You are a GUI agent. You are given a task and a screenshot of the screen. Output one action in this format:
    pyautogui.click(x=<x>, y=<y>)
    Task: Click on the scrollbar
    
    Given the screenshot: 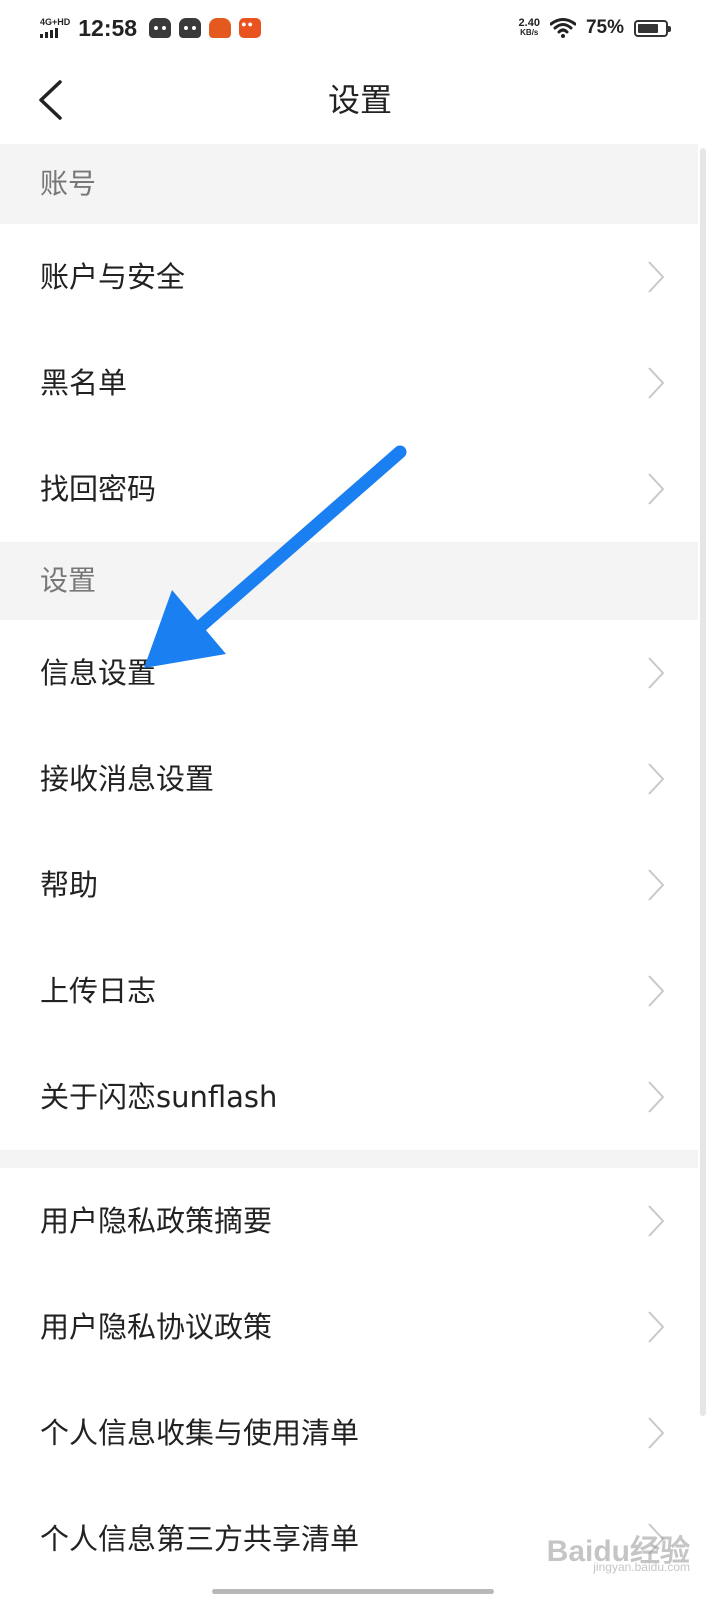 What is the action you would take?
    pyautogui.click(x=703, y=782)
    